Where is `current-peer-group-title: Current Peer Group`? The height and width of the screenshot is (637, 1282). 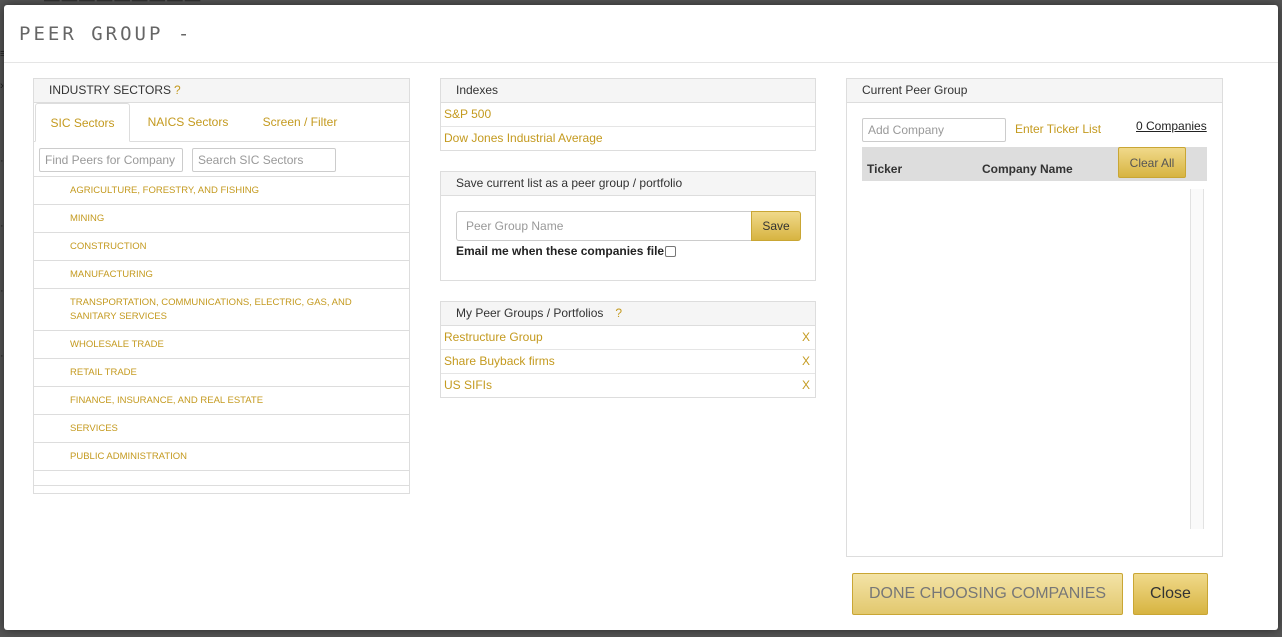 current-peer-group-title: Current Peer Group is located at coordinates (1034, 91).